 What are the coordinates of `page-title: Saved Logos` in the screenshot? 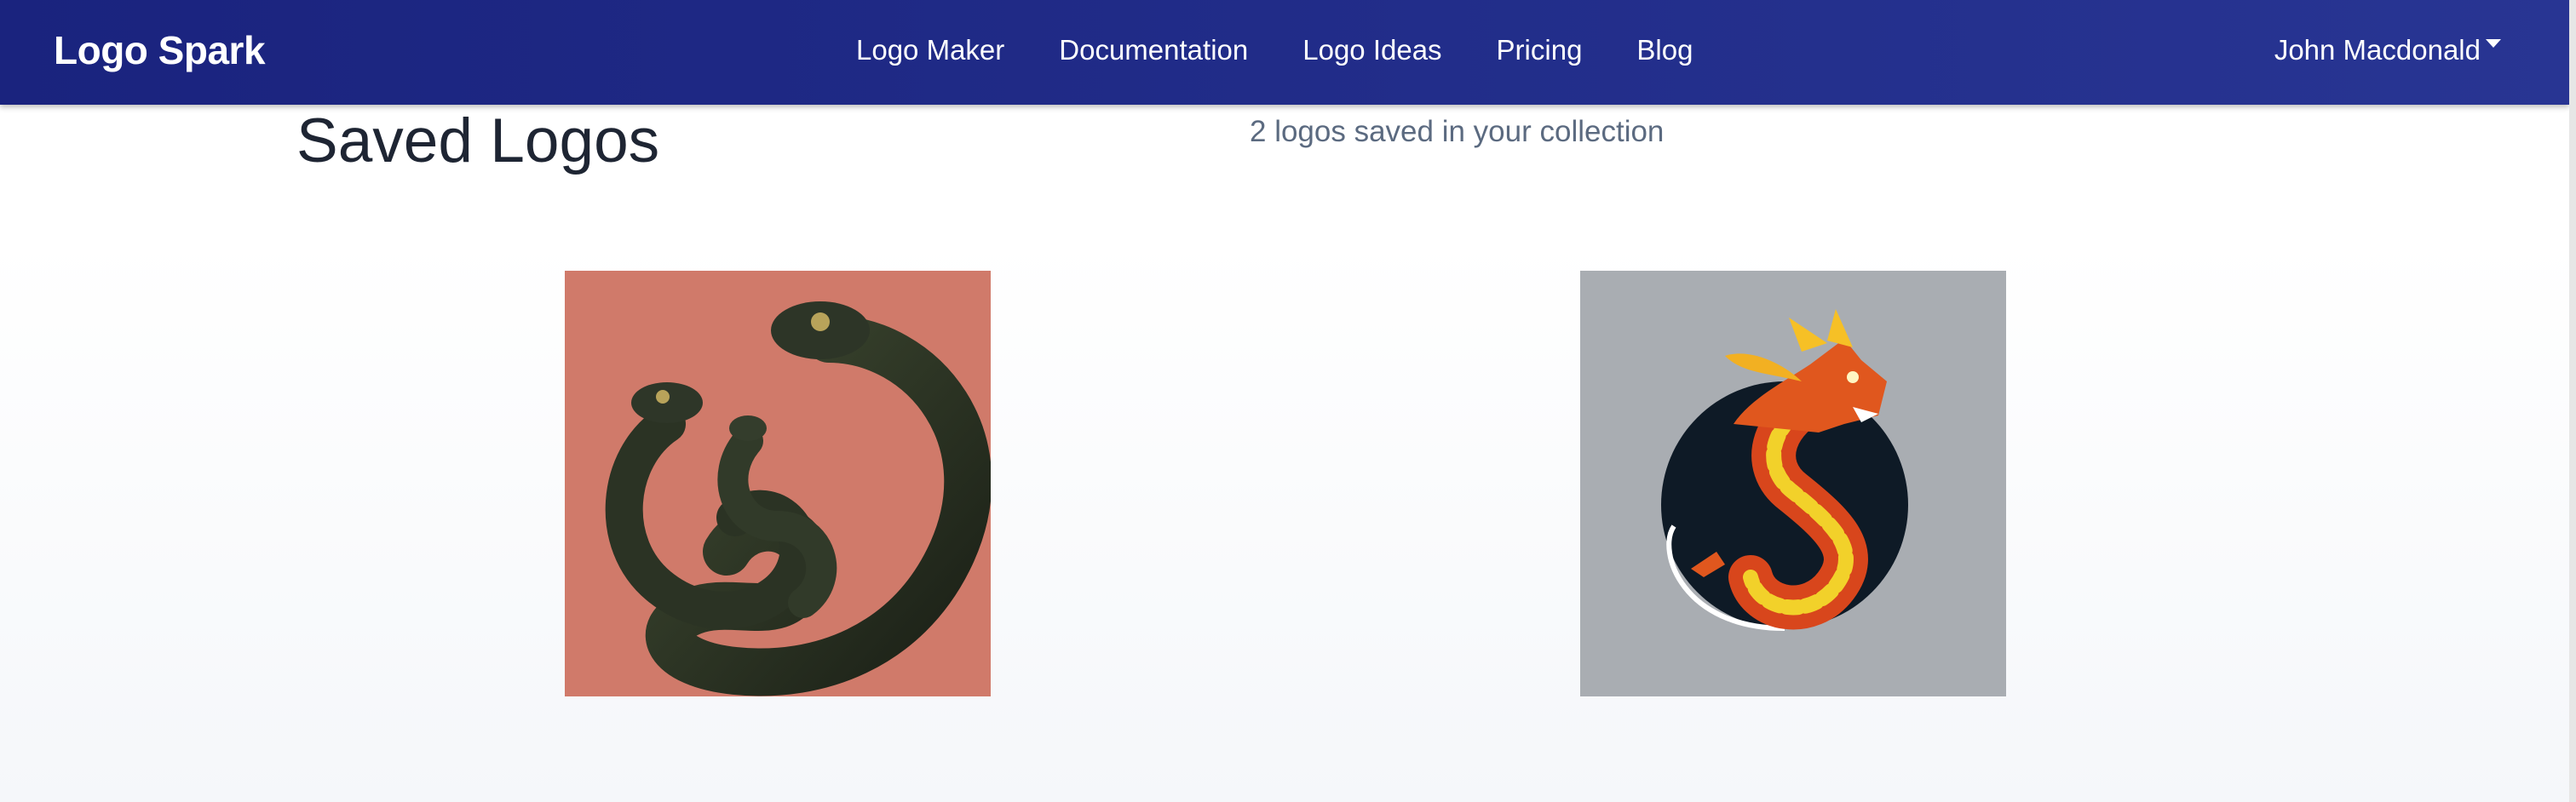 It's located at (478, 140).